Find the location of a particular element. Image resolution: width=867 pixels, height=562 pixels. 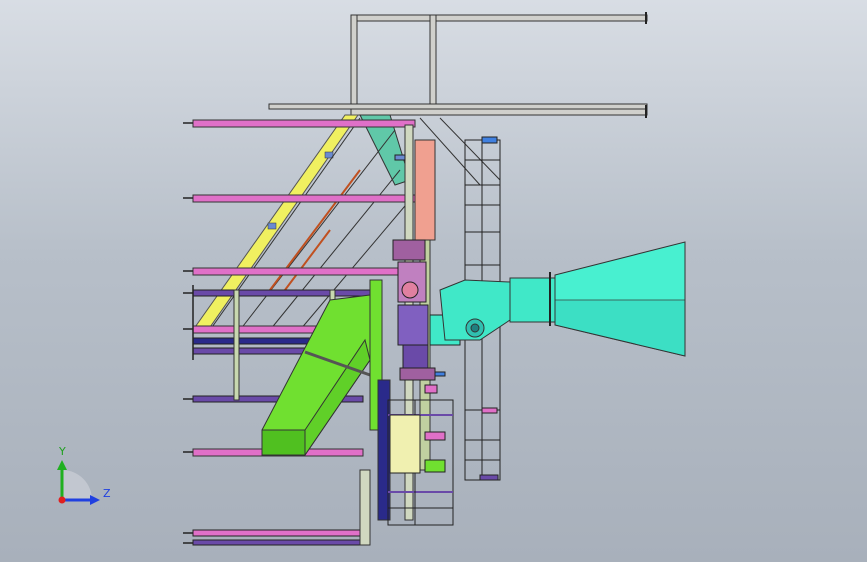

axis-triad: Y Z is located at coordinates (84, 475).